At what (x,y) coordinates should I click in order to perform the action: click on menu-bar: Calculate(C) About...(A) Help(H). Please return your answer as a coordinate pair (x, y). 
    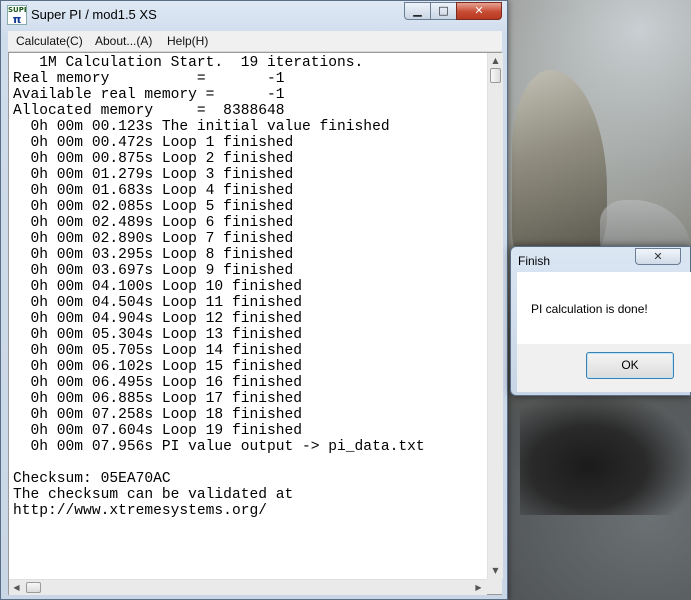
    Looking at the image, I should click on (255, 41).